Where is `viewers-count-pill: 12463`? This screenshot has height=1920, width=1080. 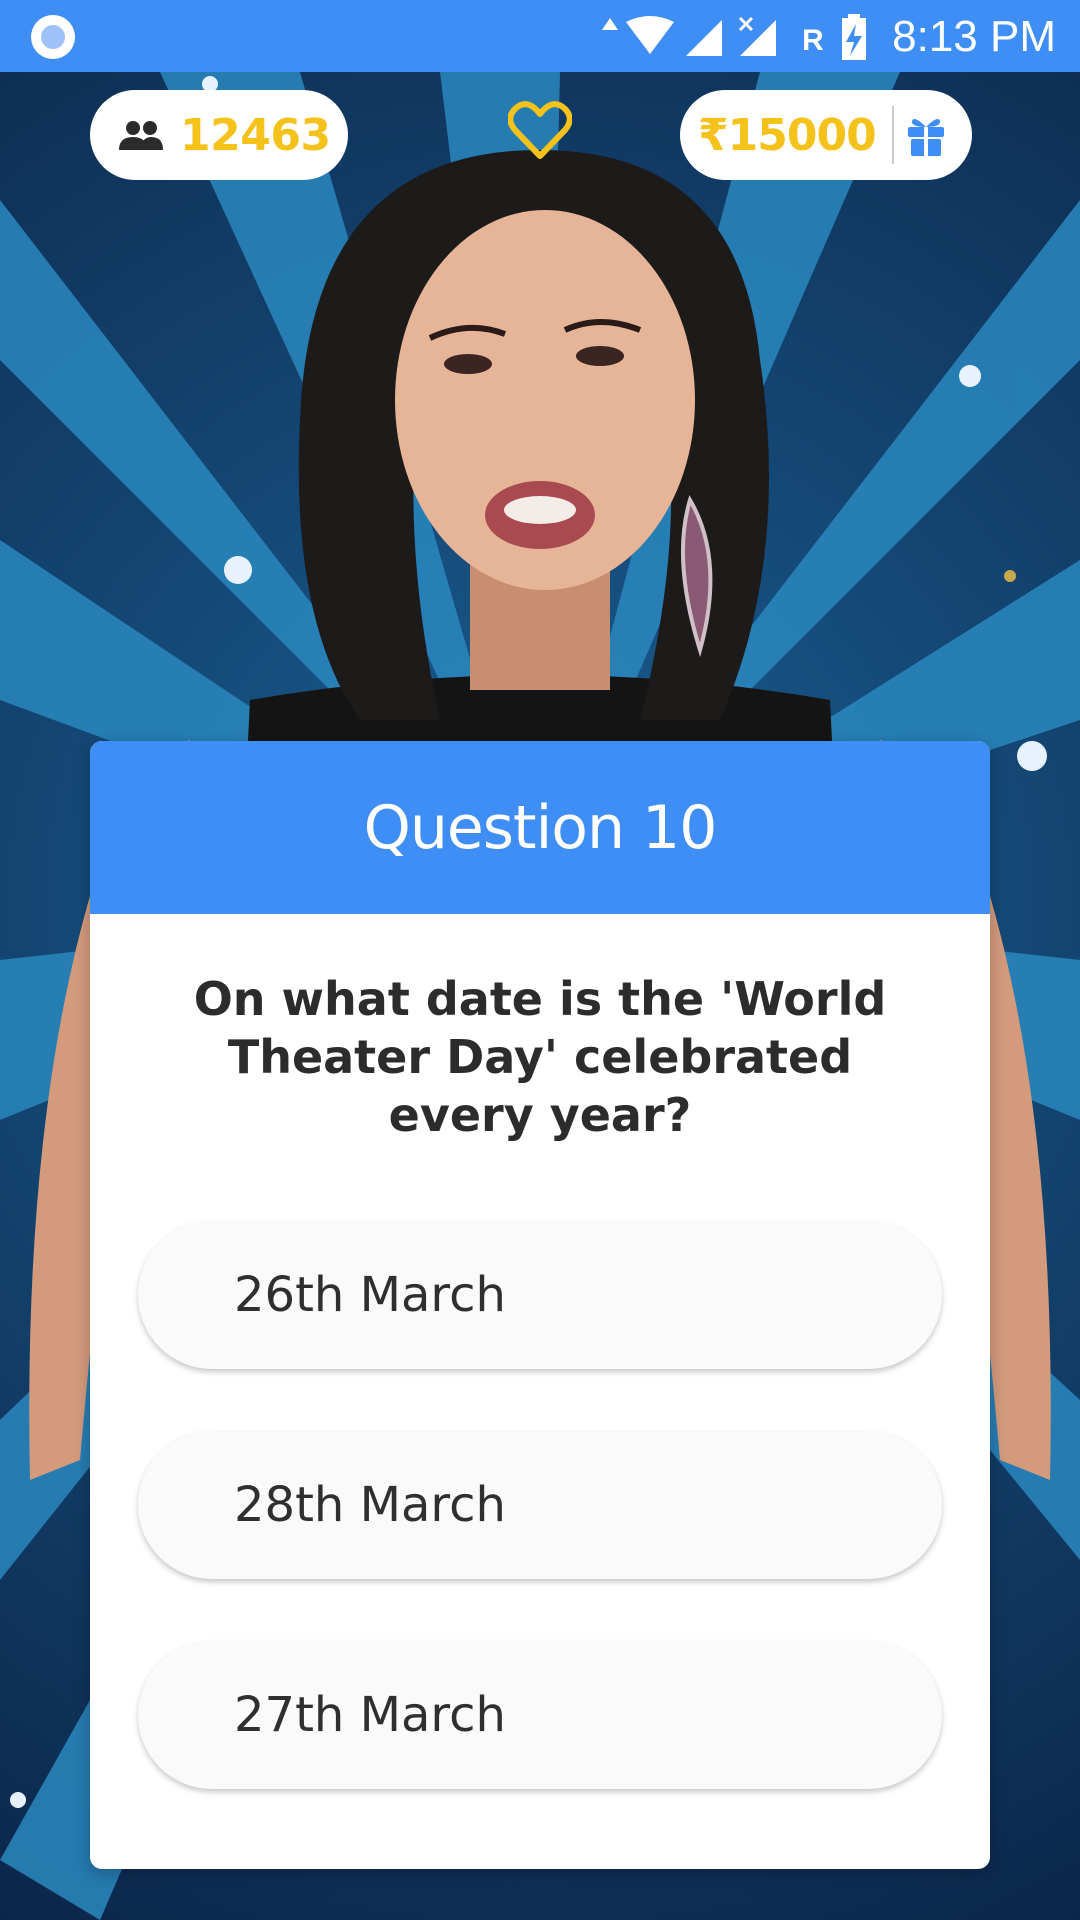 viewers-count-pill: 12463 is located at coordinates (219, 135).